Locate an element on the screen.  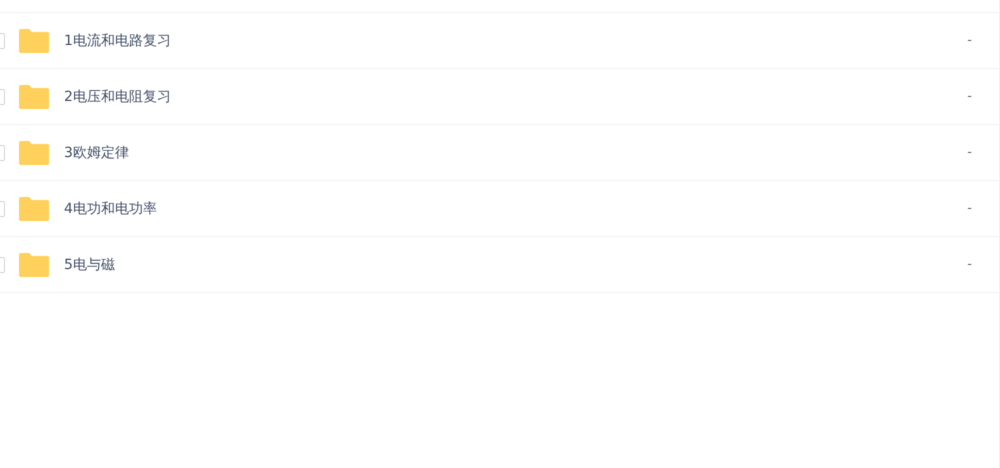
folder-name: 4电功和电功率 is located at coordinates (516, 209).